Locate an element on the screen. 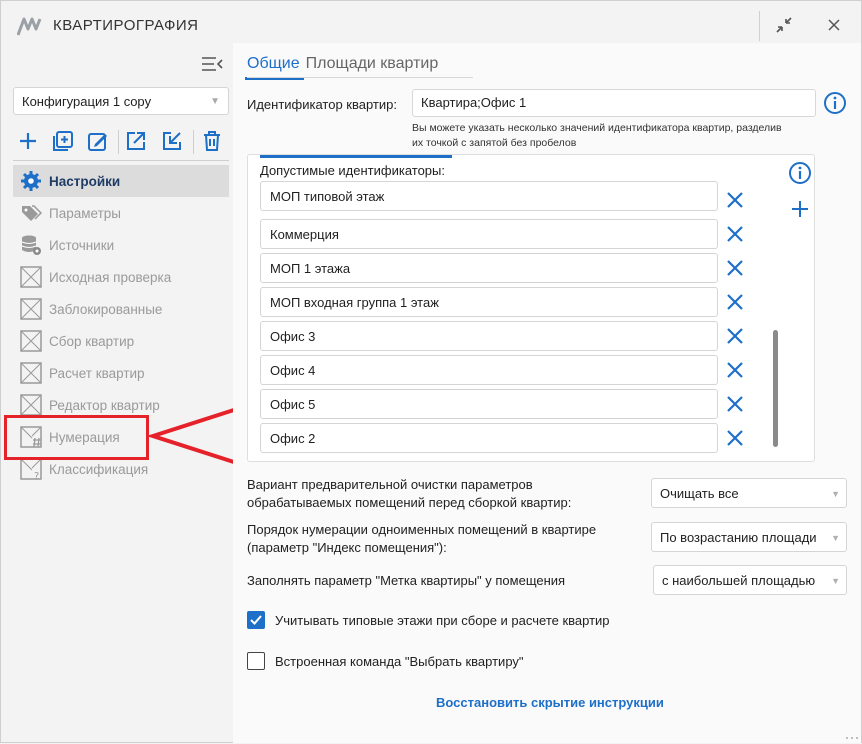  numbering-select: По возрастанию площади ▼ is located at coordinates (749, 537).